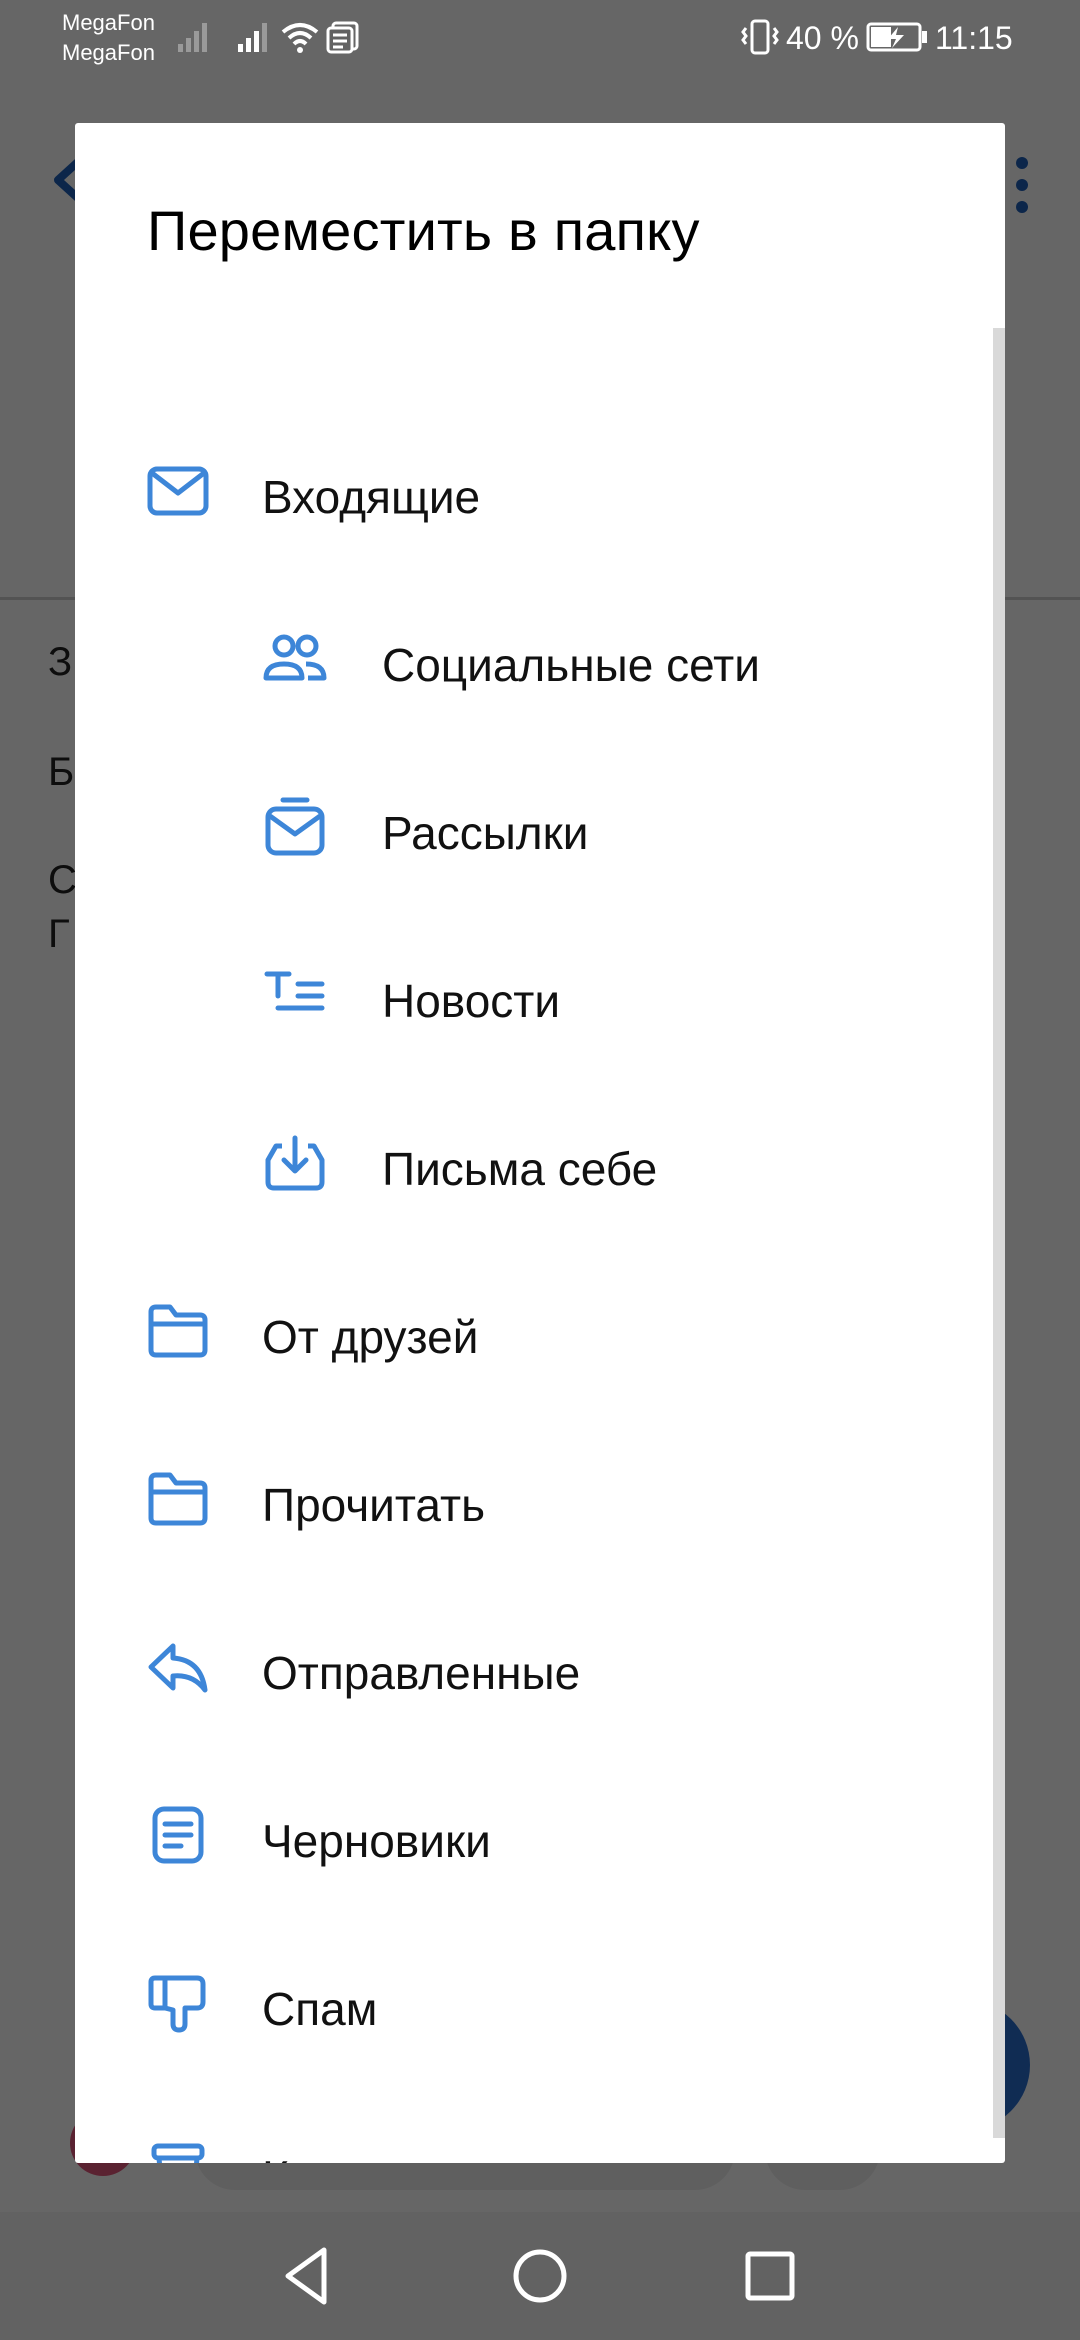 This screenshot has width=1080, height=2340. Describe the element at coordinates (822, 38) in the screenshot. I see `battery-percent: 40 %` at that location.